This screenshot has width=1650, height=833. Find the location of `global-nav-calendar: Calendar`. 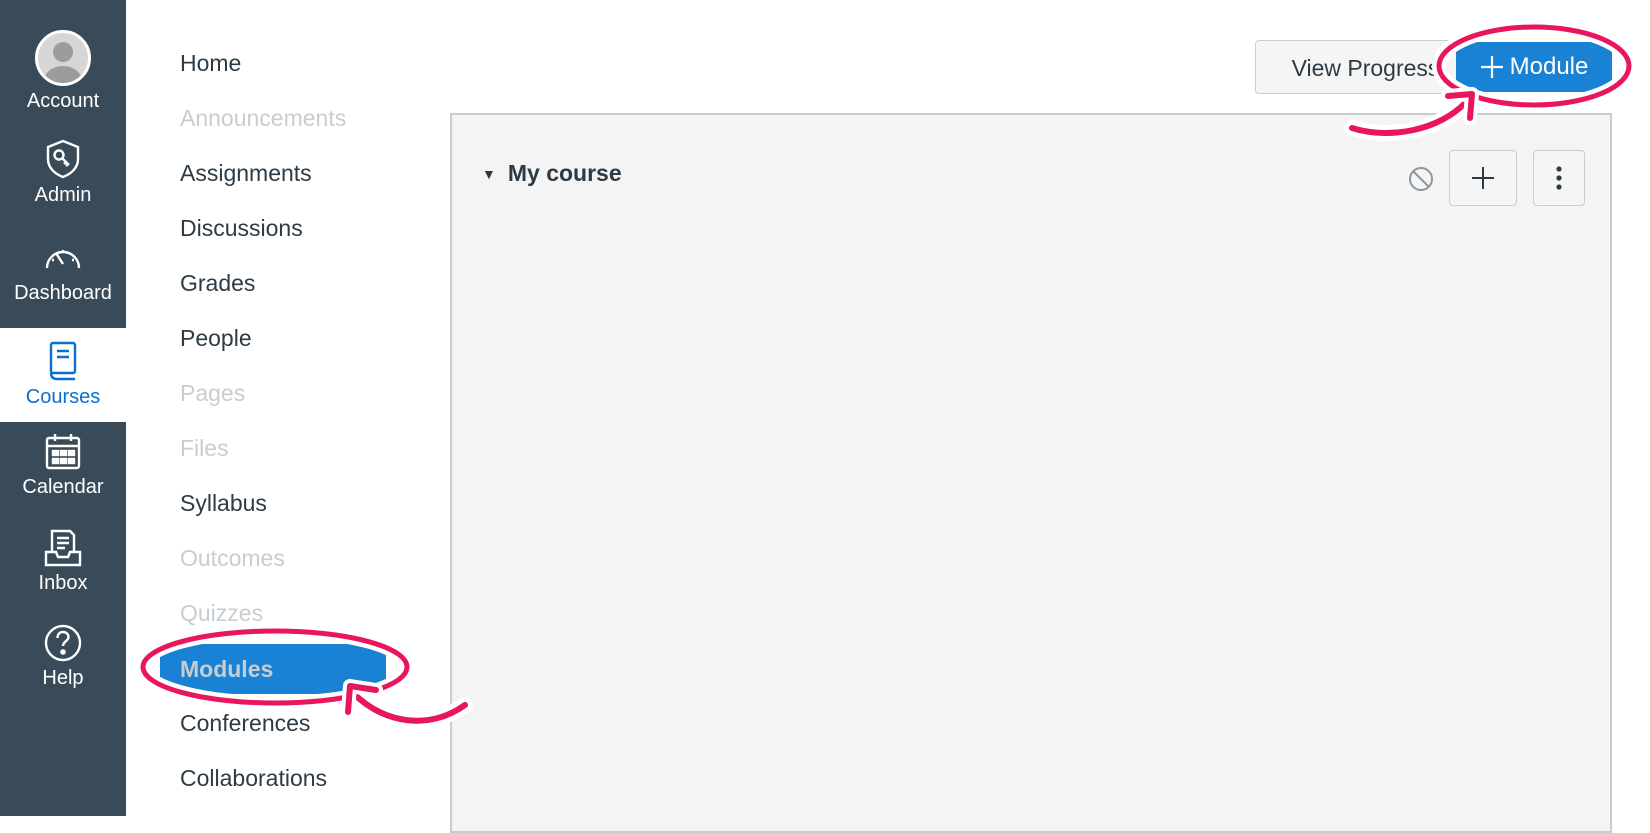

global-nav-calendar: Calendar is located at coordinates (63, 465).